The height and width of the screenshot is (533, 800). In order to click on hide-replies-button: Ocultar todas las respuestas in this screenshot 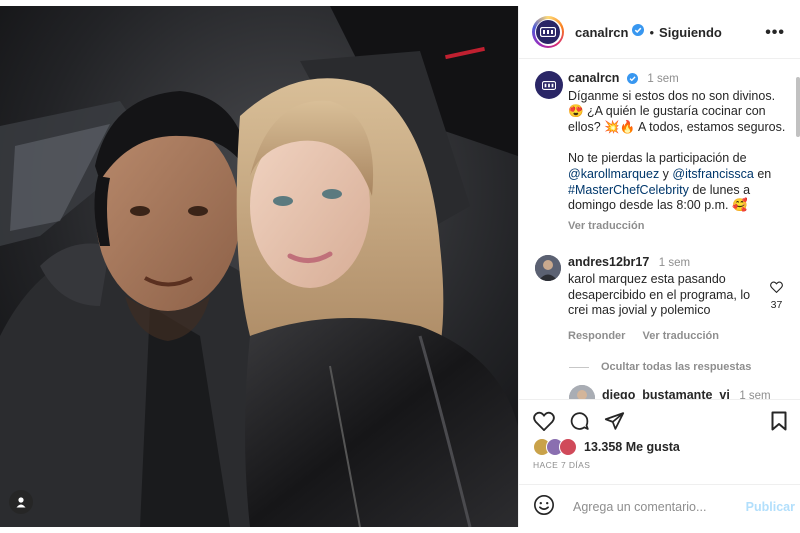, I will do `click(684, 367)`.